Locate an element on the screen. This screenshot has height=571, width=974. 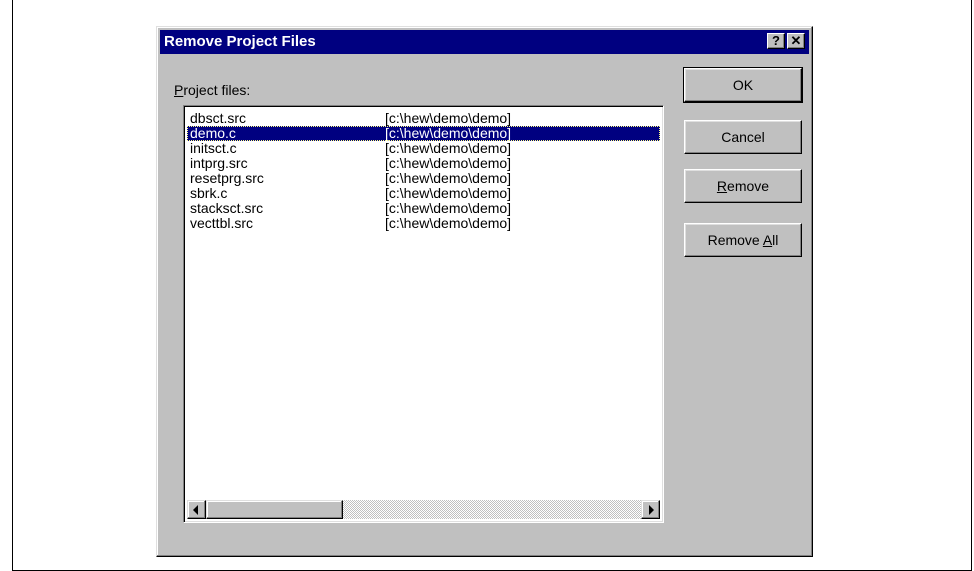
scroll-right-button is located at coordinates (650, 509).